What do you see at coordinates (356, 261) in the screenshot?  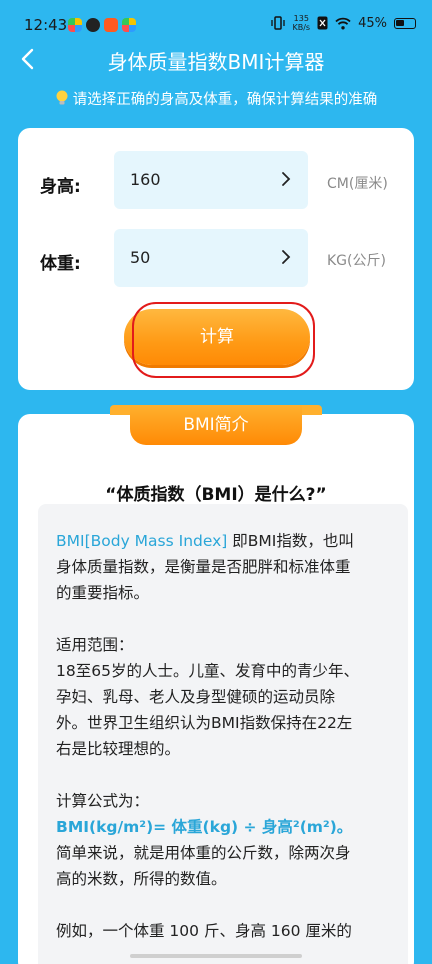 I see `weight-unit: KG(公斤)` at bounding box center [356, 261].